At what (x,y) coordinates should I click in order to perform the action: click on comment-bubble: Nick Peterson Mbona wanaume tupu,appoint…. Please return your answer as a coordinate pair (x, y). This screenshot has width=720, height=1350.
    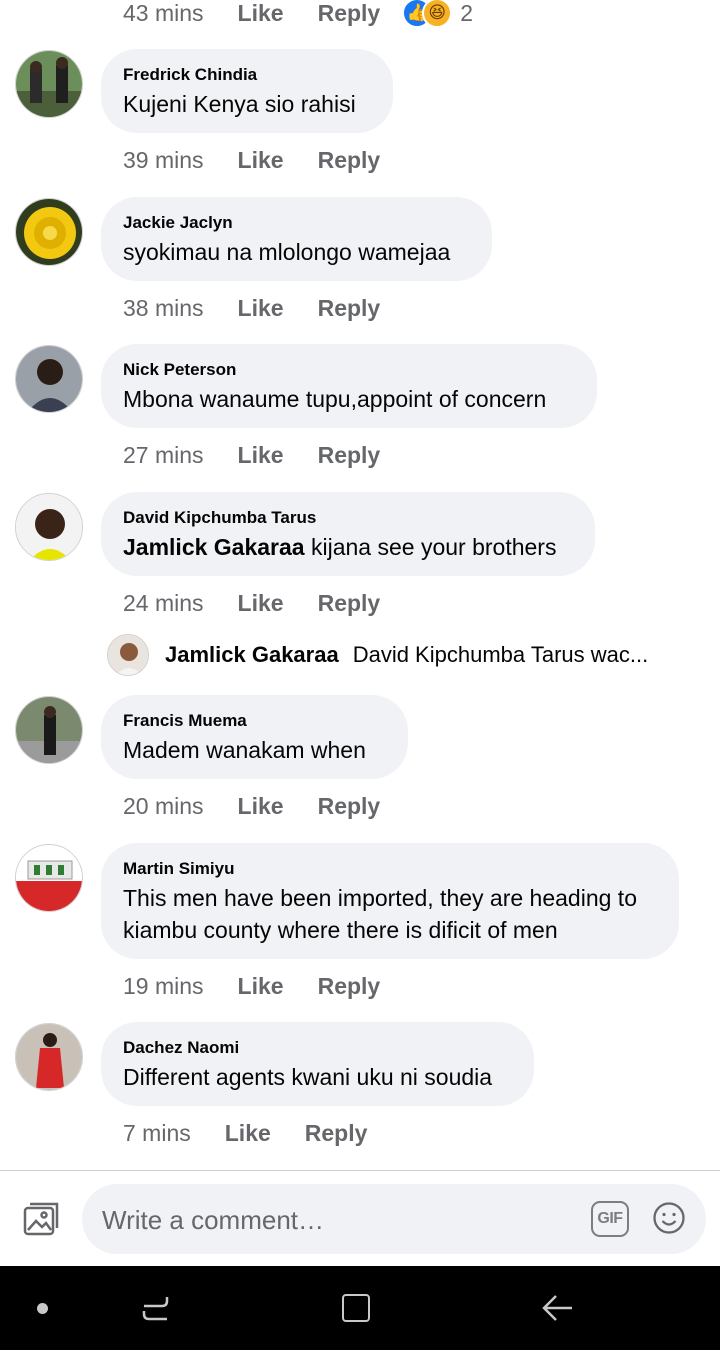
    Looking at the image, I should click on (349, 386).